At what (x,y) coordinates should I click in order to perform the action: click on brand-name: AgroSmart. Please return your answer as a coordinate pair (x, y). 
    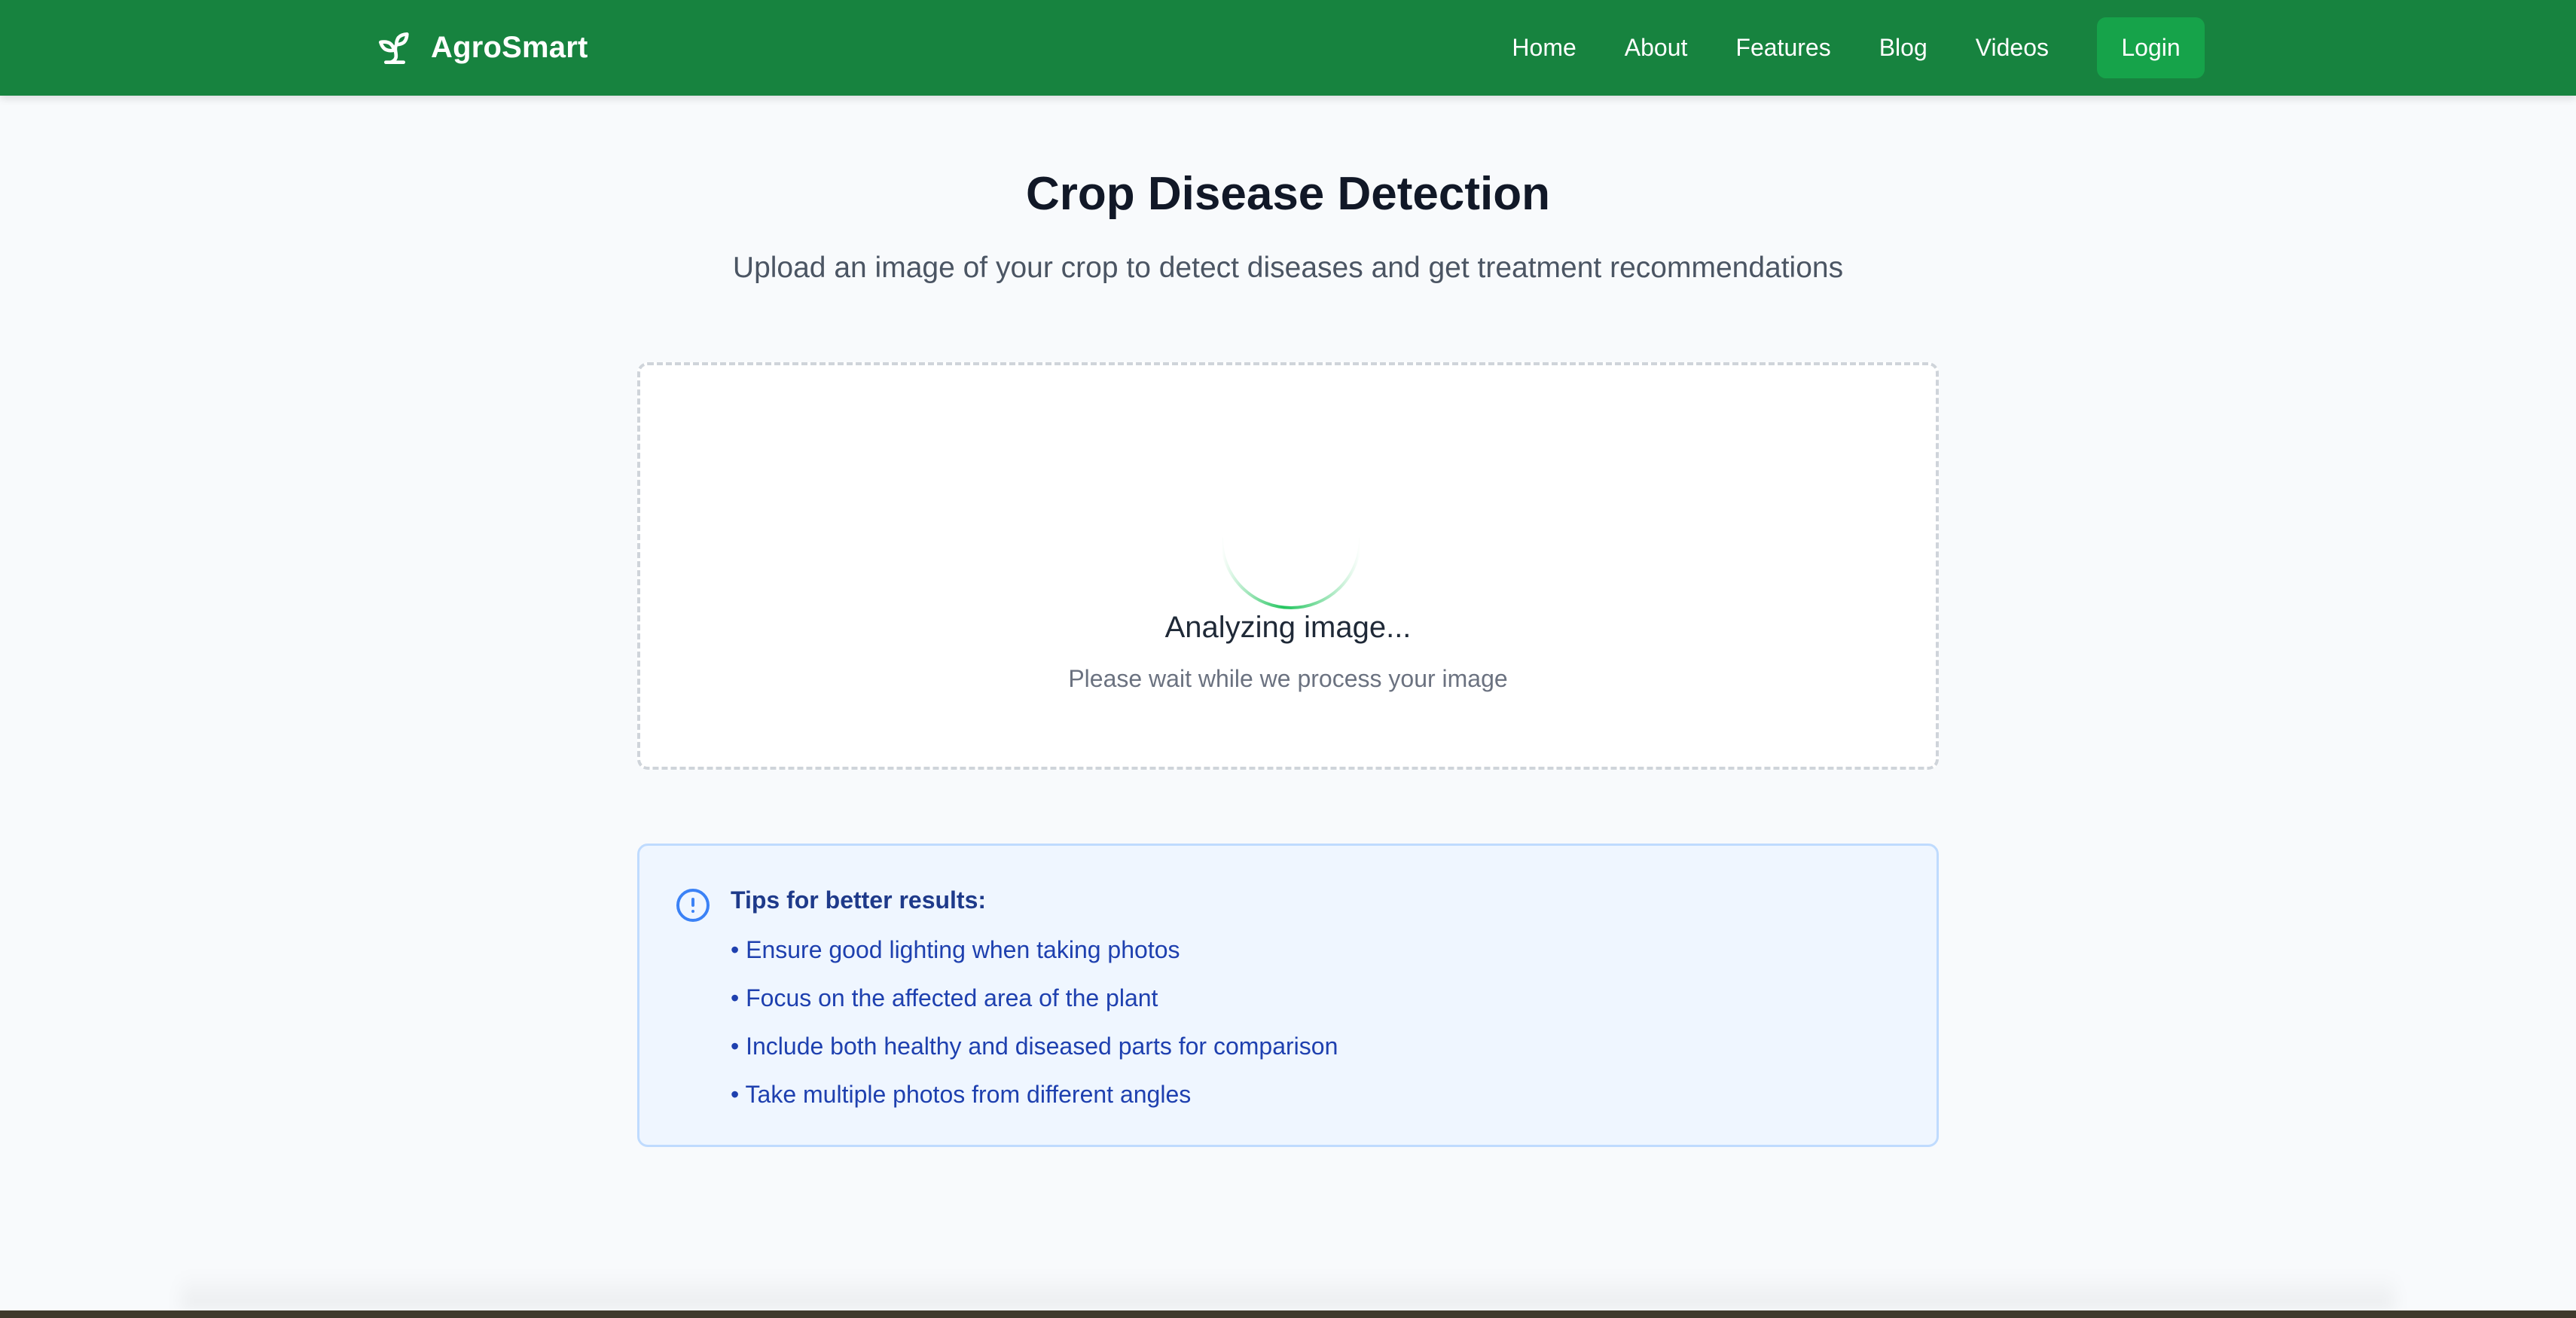
    Looking at the image, I should click on (510, 47).